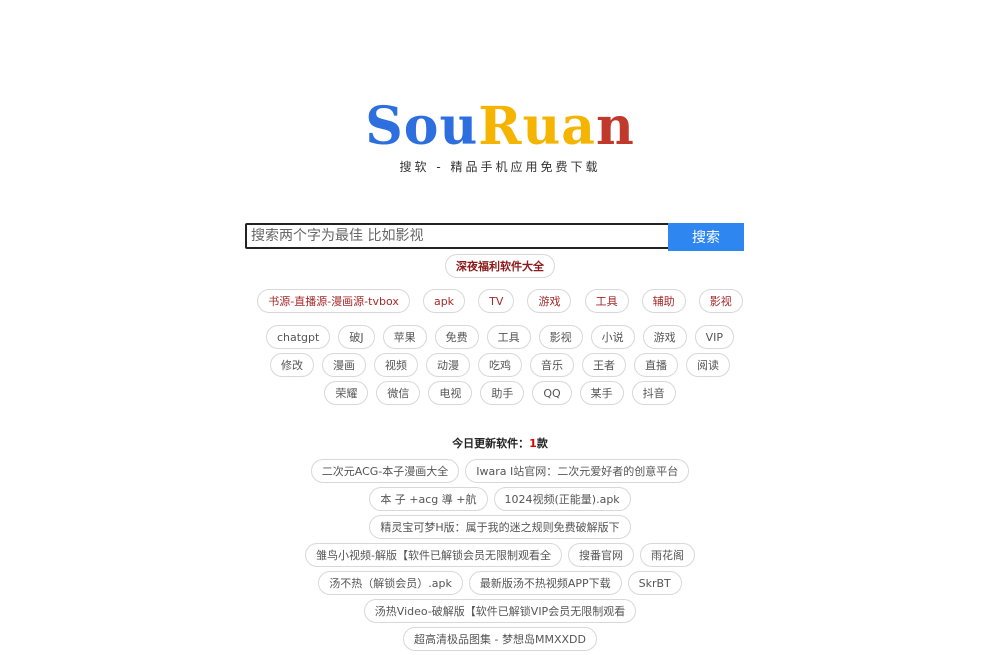 The width and height of the screenshot is (1000, 655). Describe the element at coordinates (720, 301) in the screenshot. I see `category-link: 影视` at that location.